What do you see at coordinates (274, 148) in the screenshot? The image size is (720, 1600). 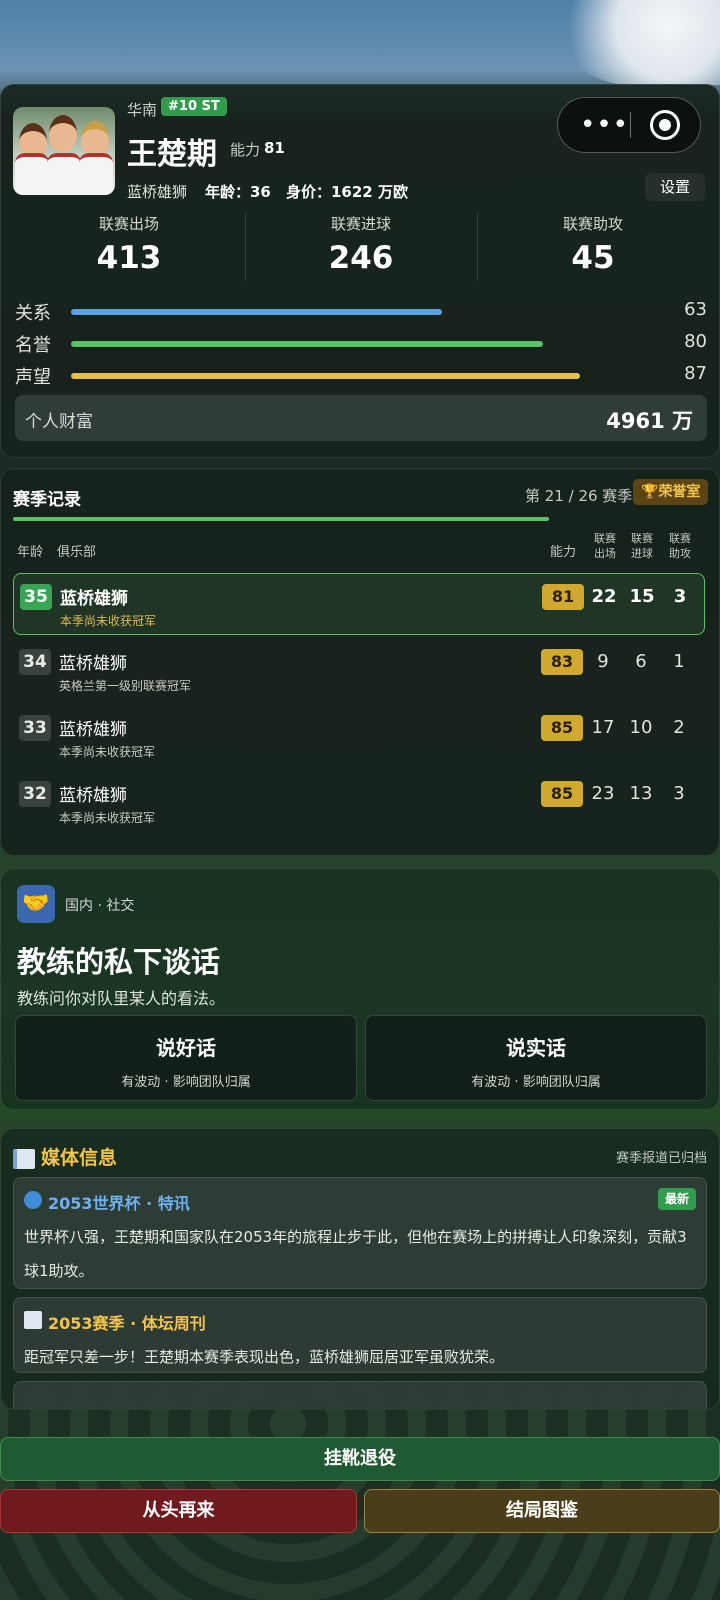 I see `ability-value: 81` at bounding box center [274, 148].